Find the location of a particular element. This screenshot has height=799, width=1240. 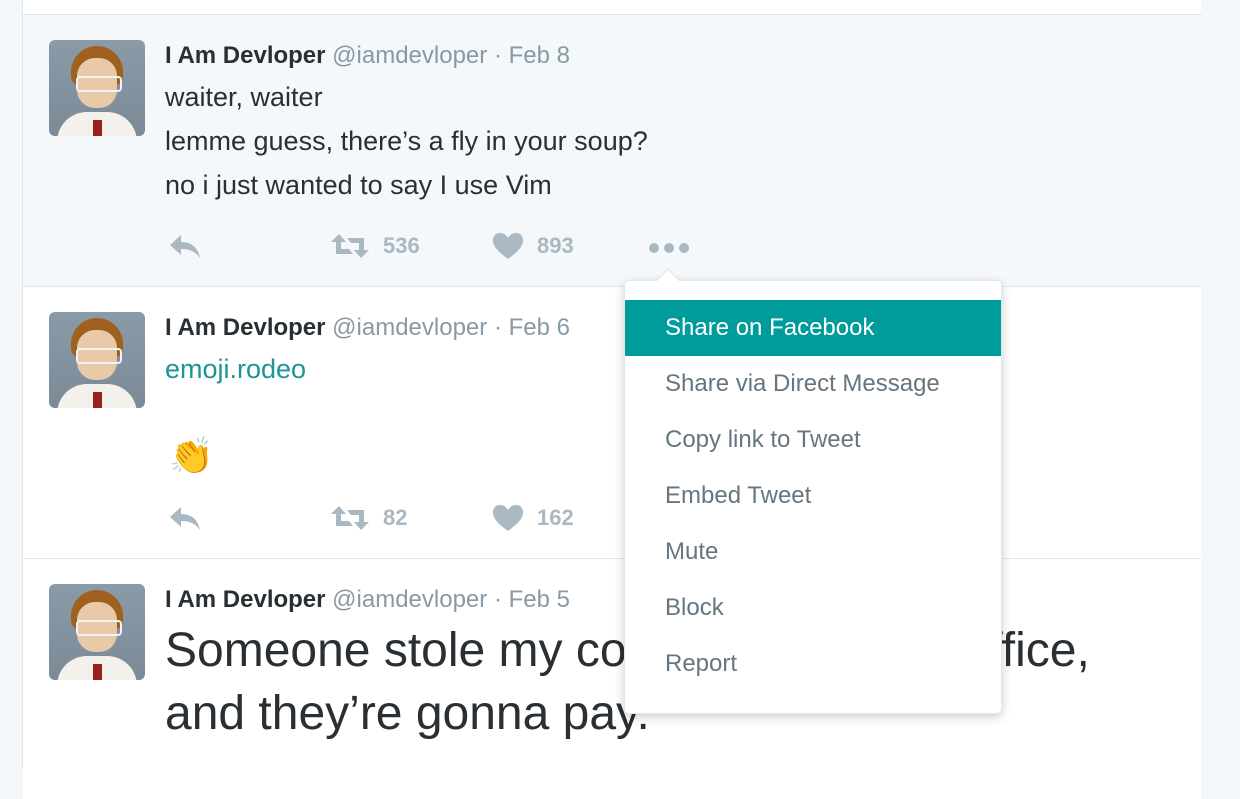

menu-item-share-dm: Share via Direct Message is located at coordinates (813, 384).